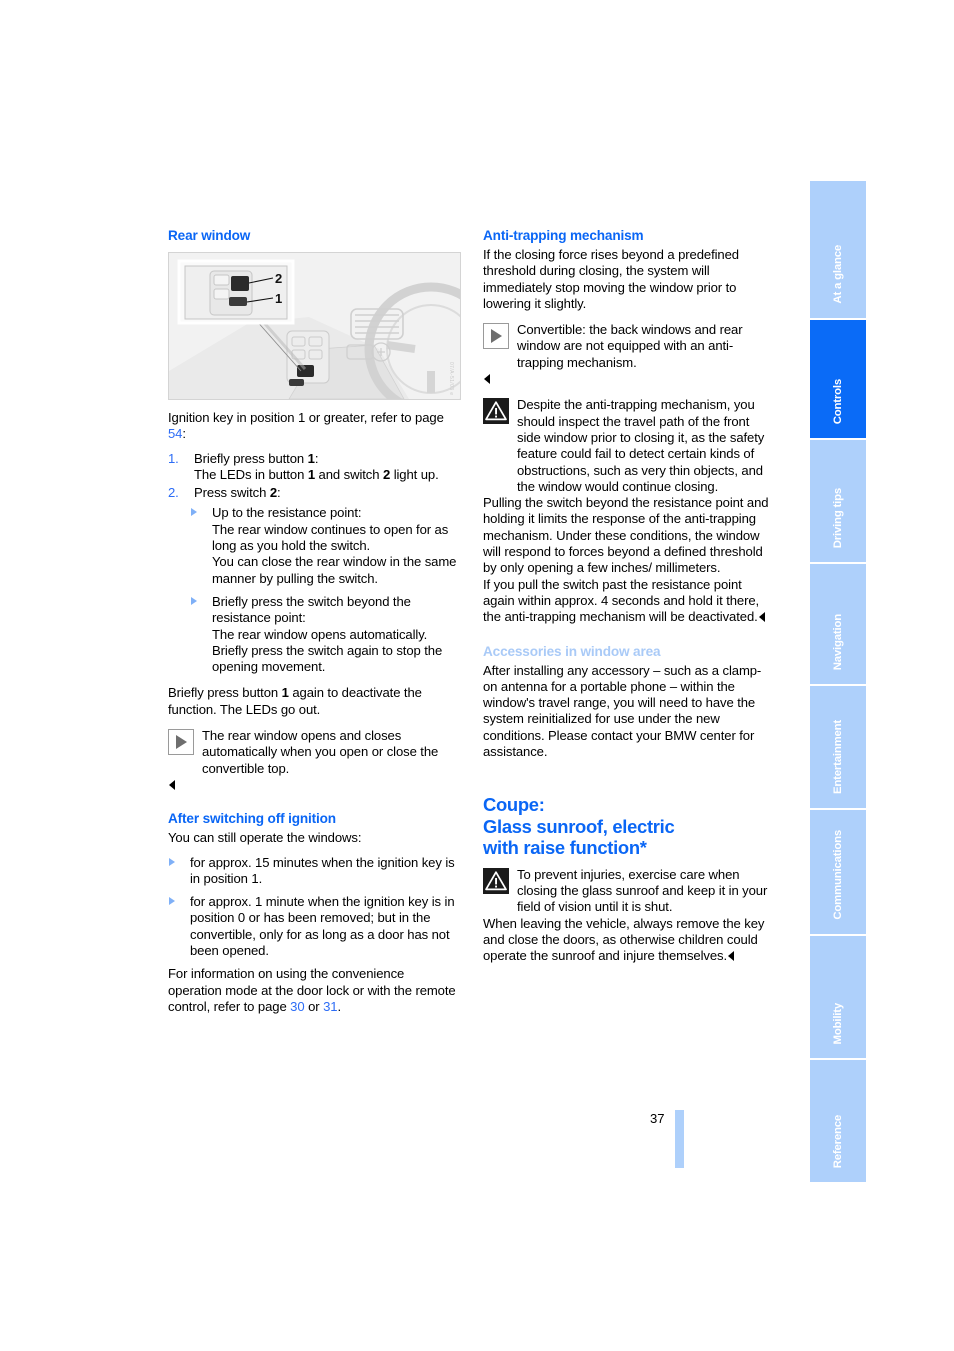 Image resolution: width=954 pixels, height=1351 pixels. I want to click on sidebar-item-controls: Controls, so click(838, 379).